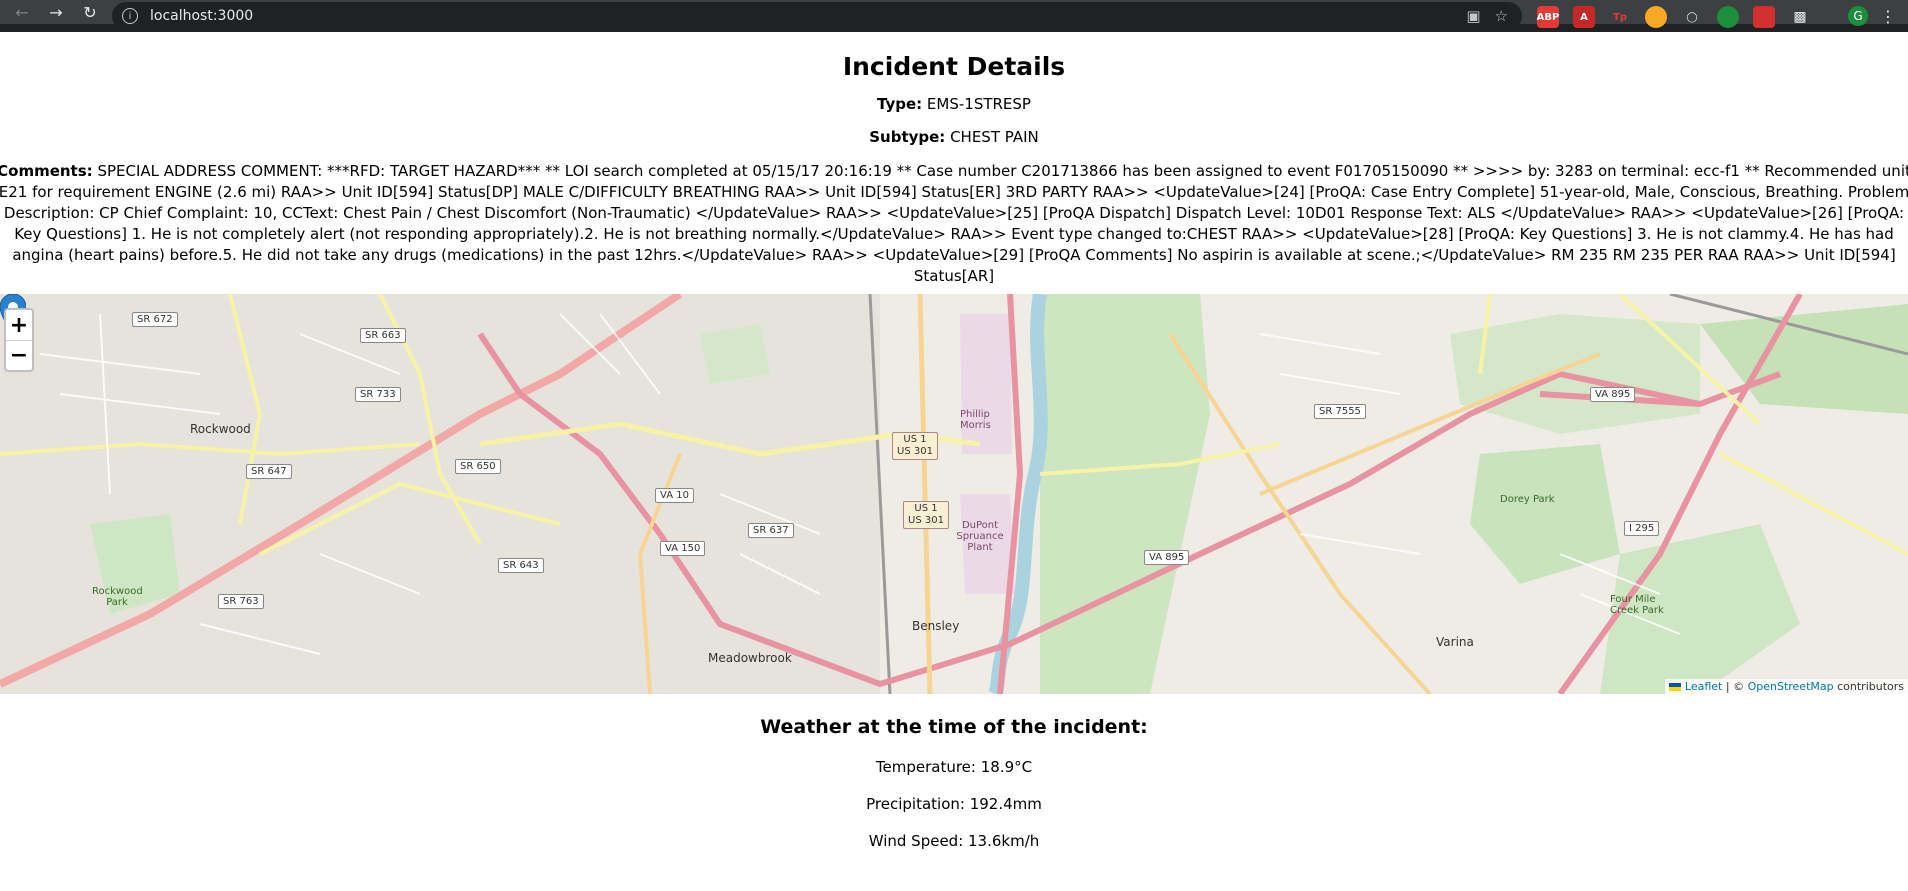 Image resolution: width=1908 pixels, height=891 pixels. What do you see at coordinates (46, 171) in the screenshot?
I see `comments-label: Comments:` at bounding box center [46, 171].